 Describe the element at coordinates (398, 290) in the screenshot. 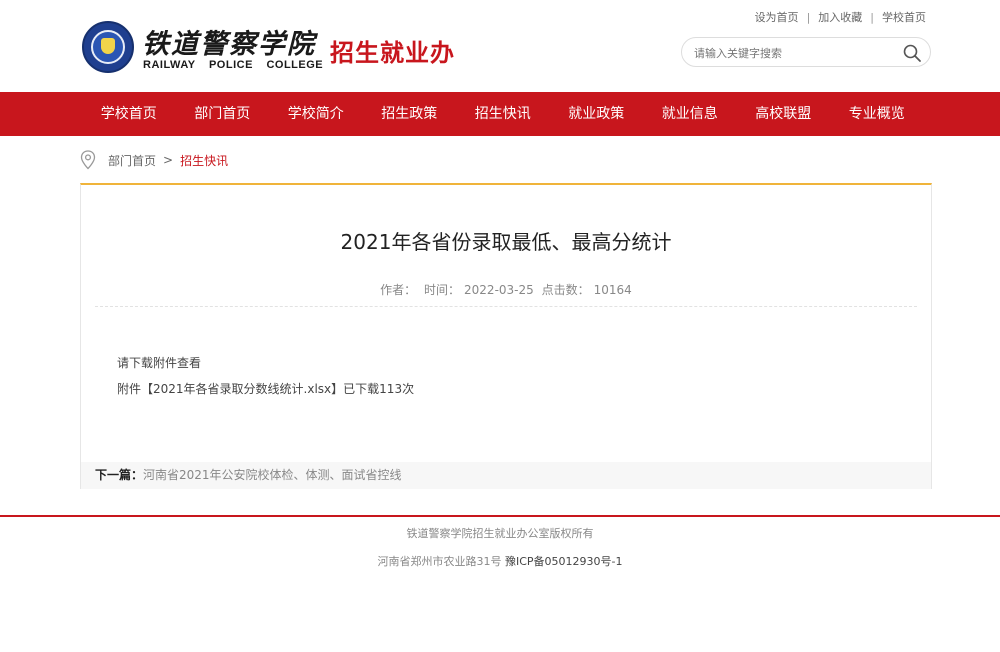

I see `author-label: 作者：` at that location.